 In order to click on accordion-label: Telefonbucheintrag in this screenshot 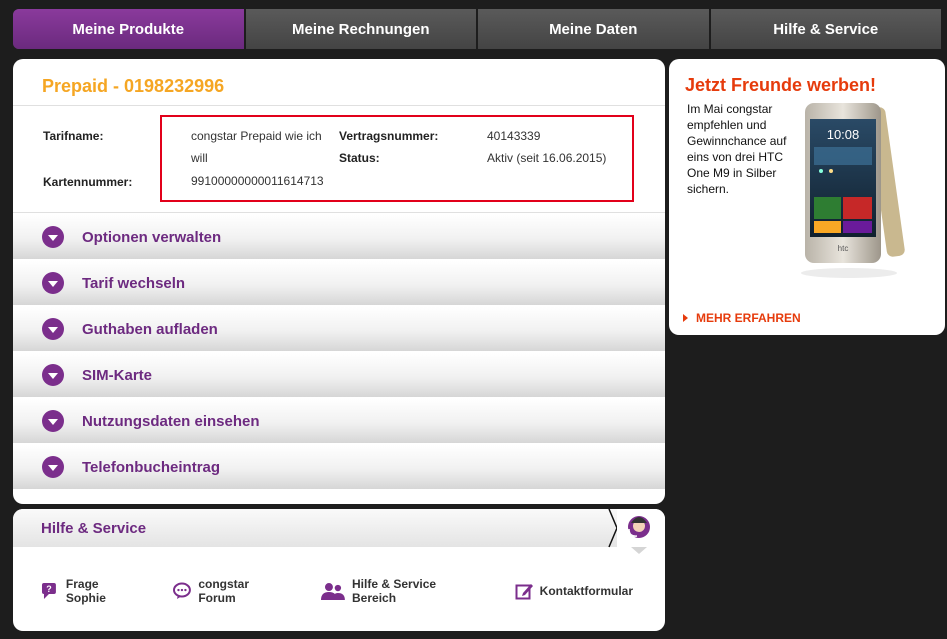, I will do `click(151, 467)`.